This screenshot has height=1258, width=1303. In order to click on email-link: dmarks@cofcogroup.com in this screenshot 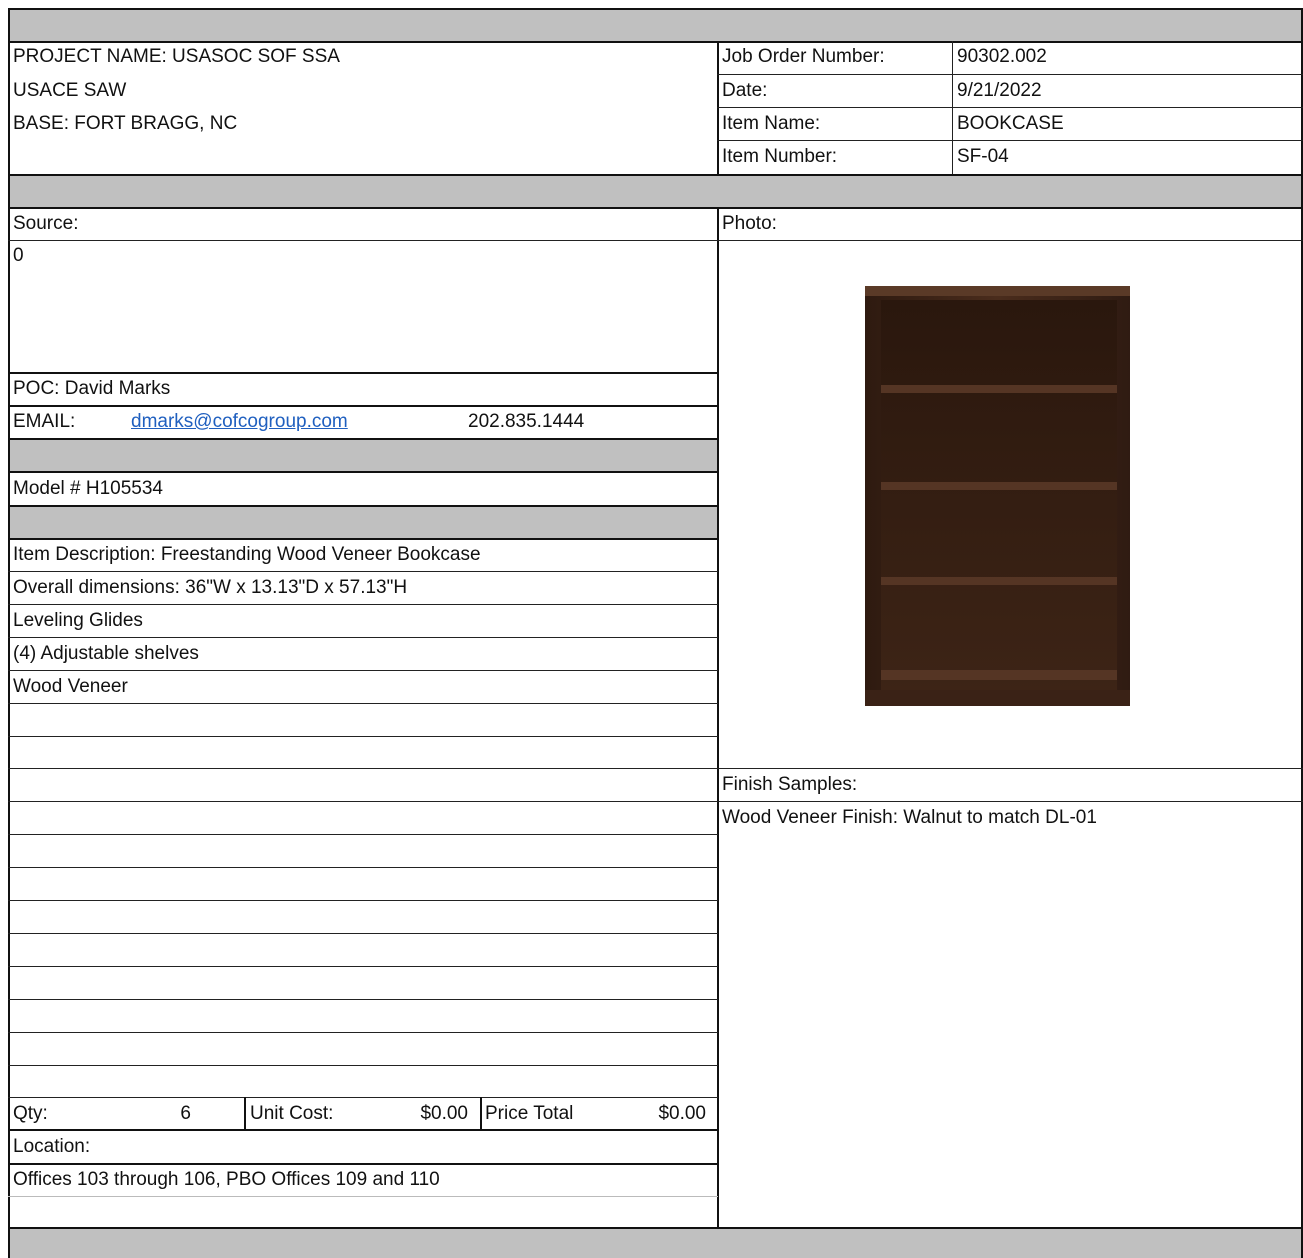, I will do `click(239, 422)`.